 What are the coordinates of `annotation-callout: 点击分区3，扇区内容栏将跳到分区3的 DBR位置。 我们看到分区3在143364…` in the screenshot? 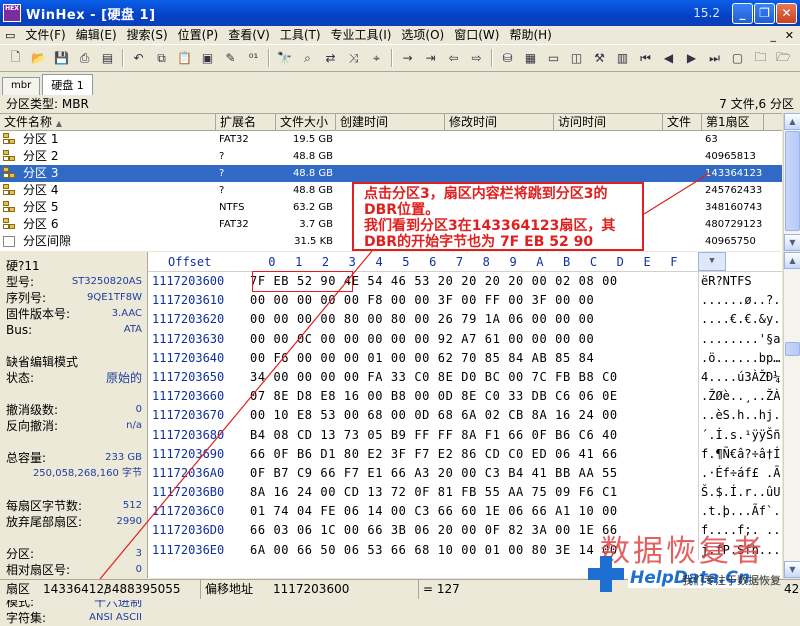 It's located at (498, 216).